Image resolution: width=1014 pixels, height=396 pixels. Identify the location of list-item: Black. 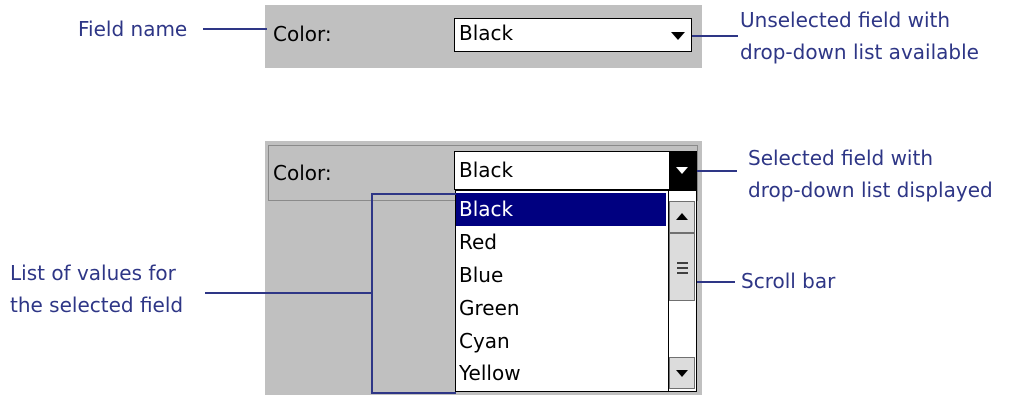
(561, 209).